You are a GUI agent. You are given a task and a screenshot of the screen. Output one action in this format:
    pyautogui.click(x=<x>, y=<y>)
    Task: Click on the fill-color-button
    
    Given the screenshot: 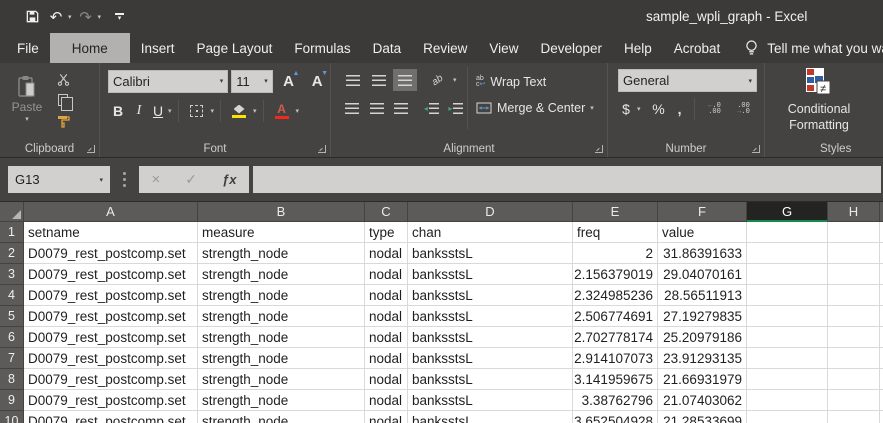 What is the action you would take?
    pyautogui.click(x=239, y=111)
    